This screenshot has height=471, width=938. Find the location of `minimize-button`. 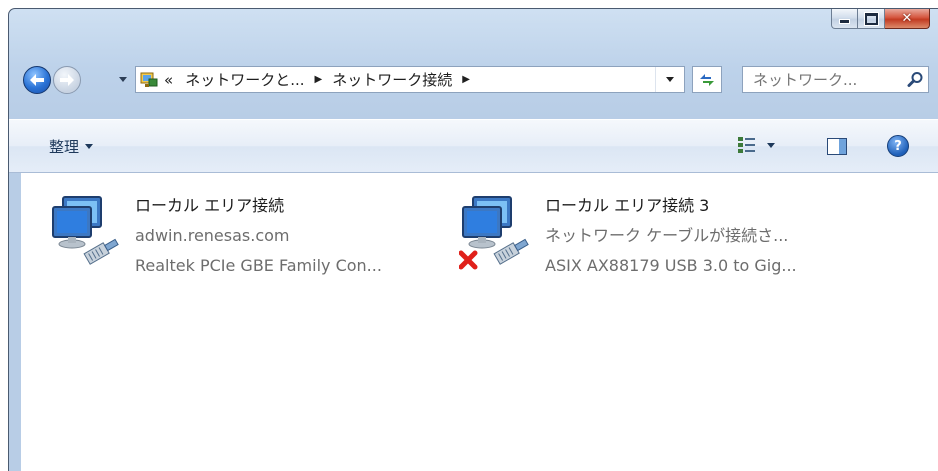

minimize-button is located at coordinates (844, 19).